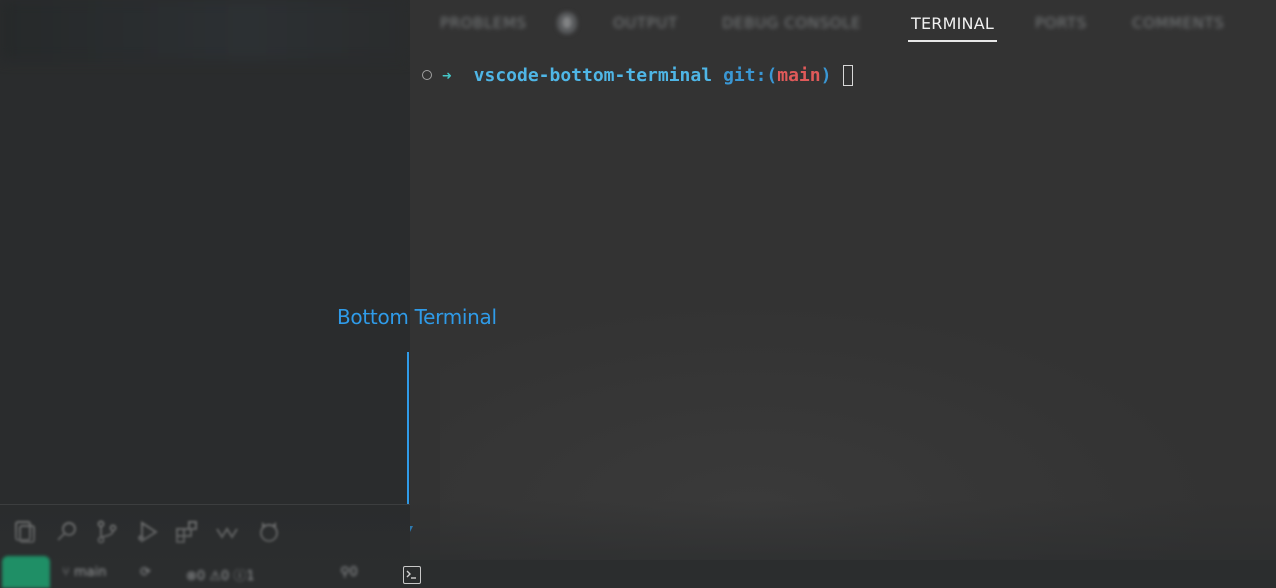 The height and width of the screenshot is (588, 1276). I want to click on error-icon: ⊗, so click(191, 576).